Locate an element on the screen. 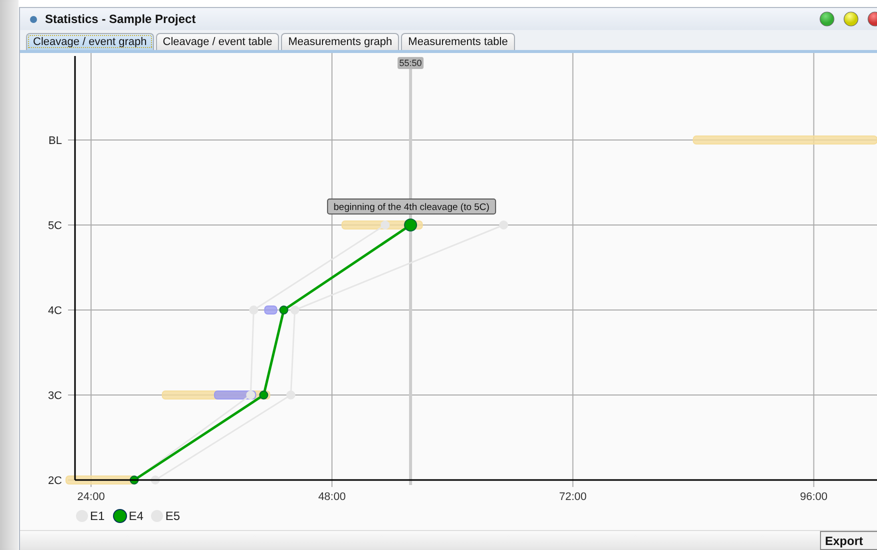 The image size is (877, 550). tab: Cleavage / event graph is located at coordinates (90, 41).